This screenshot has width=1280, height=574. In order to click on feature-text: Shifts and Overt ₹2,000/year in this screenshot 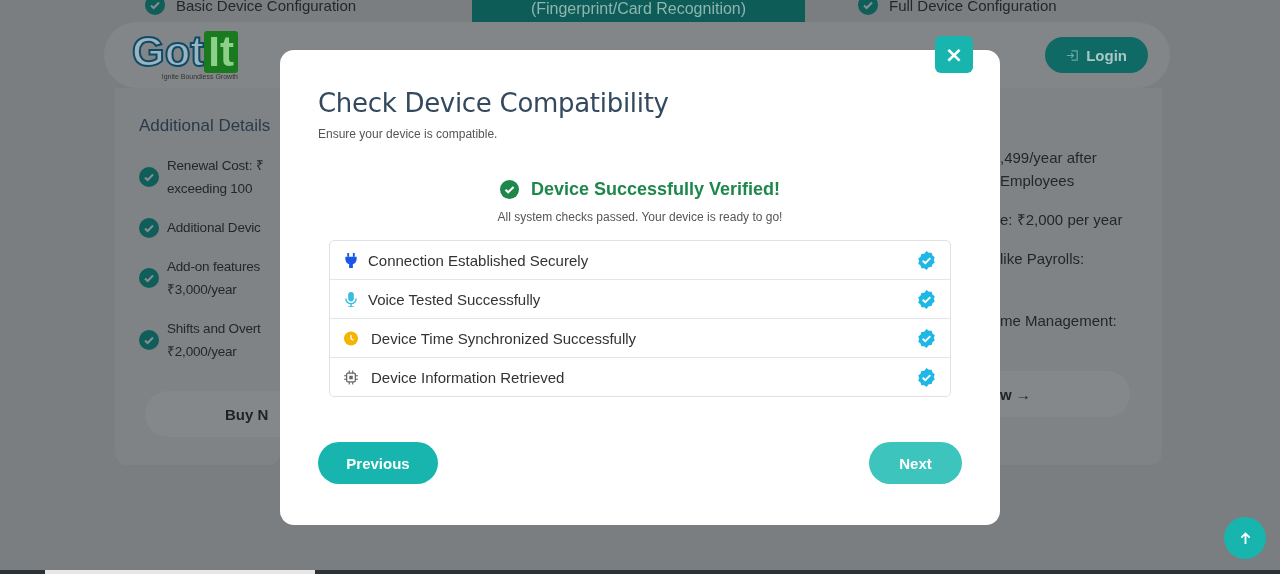, I will do `click(214, 340)`.